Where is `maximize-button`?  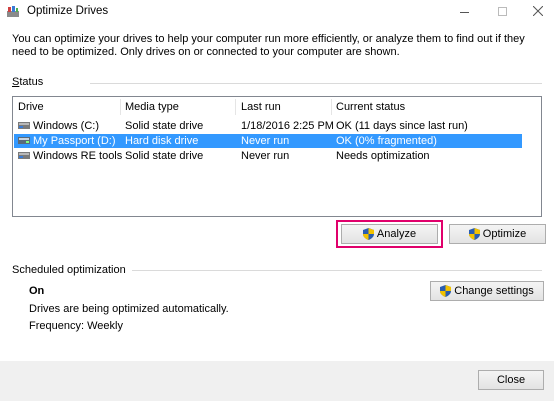 maximize-button is located at coordinates (502, 11).